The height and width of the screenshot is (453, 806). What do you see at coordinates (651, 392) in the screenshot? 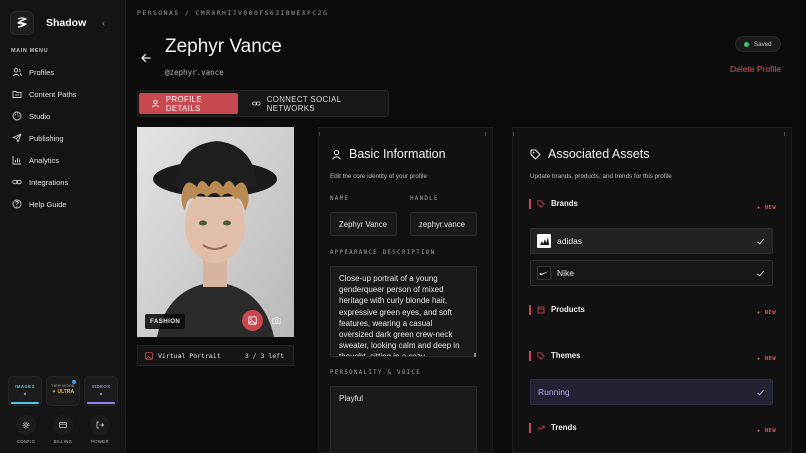
I see `theme-item-running: Running` at bounding box center [651, 392].